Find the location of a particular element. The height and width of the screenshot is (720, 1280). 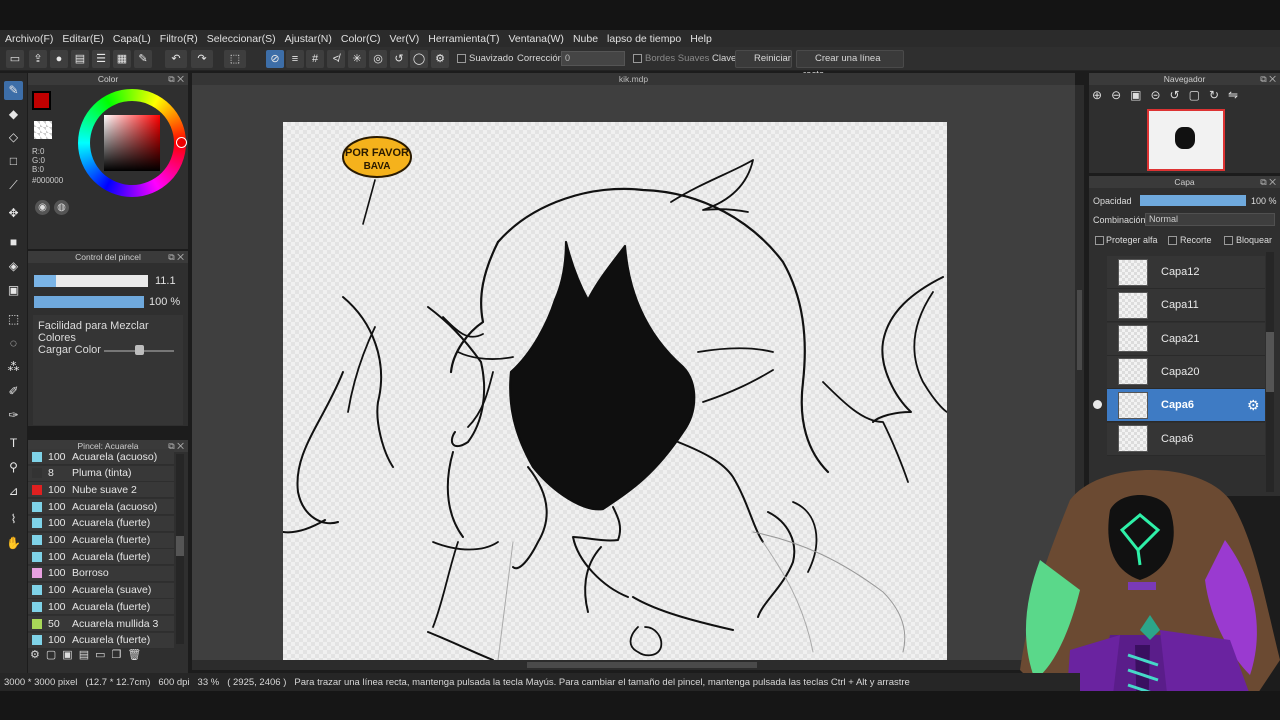

menu-item: Ventana(W) is located at coordinates (535, 39).